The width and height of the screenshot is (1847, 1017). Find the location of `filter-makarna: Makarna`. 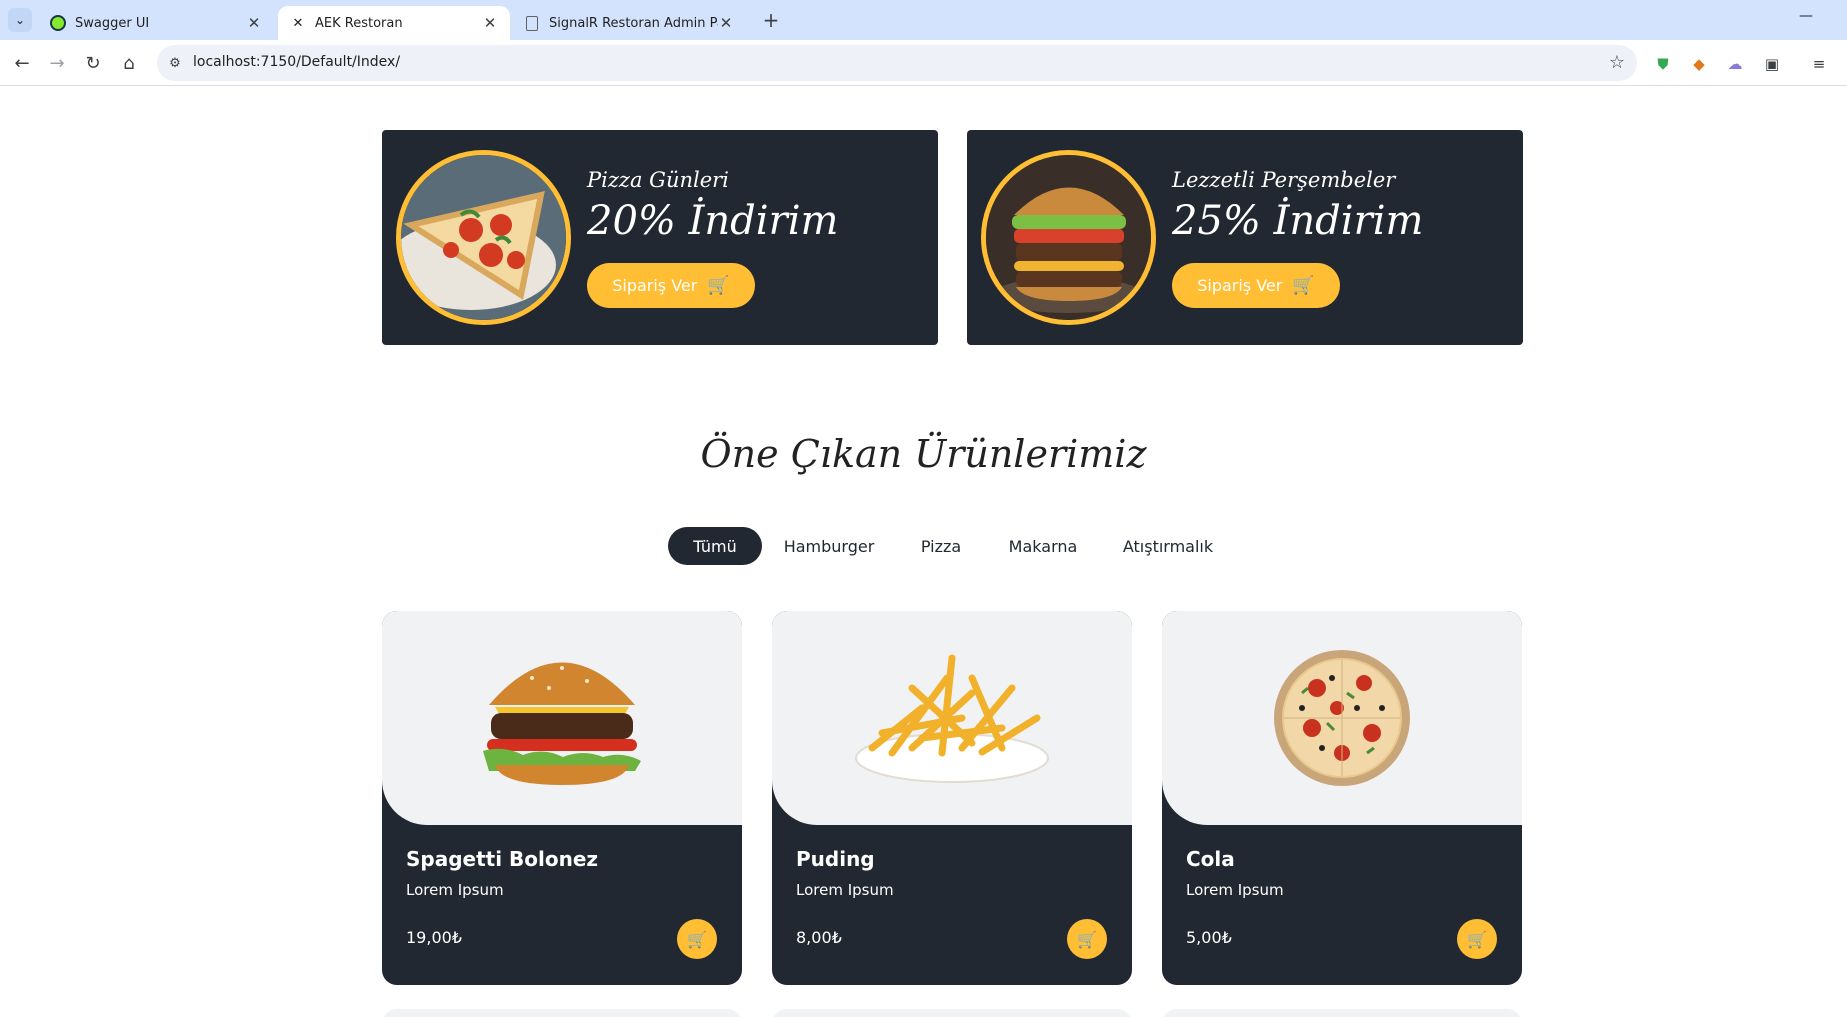

filter-makarna: Makarna is located at coordinates (1043, 546).